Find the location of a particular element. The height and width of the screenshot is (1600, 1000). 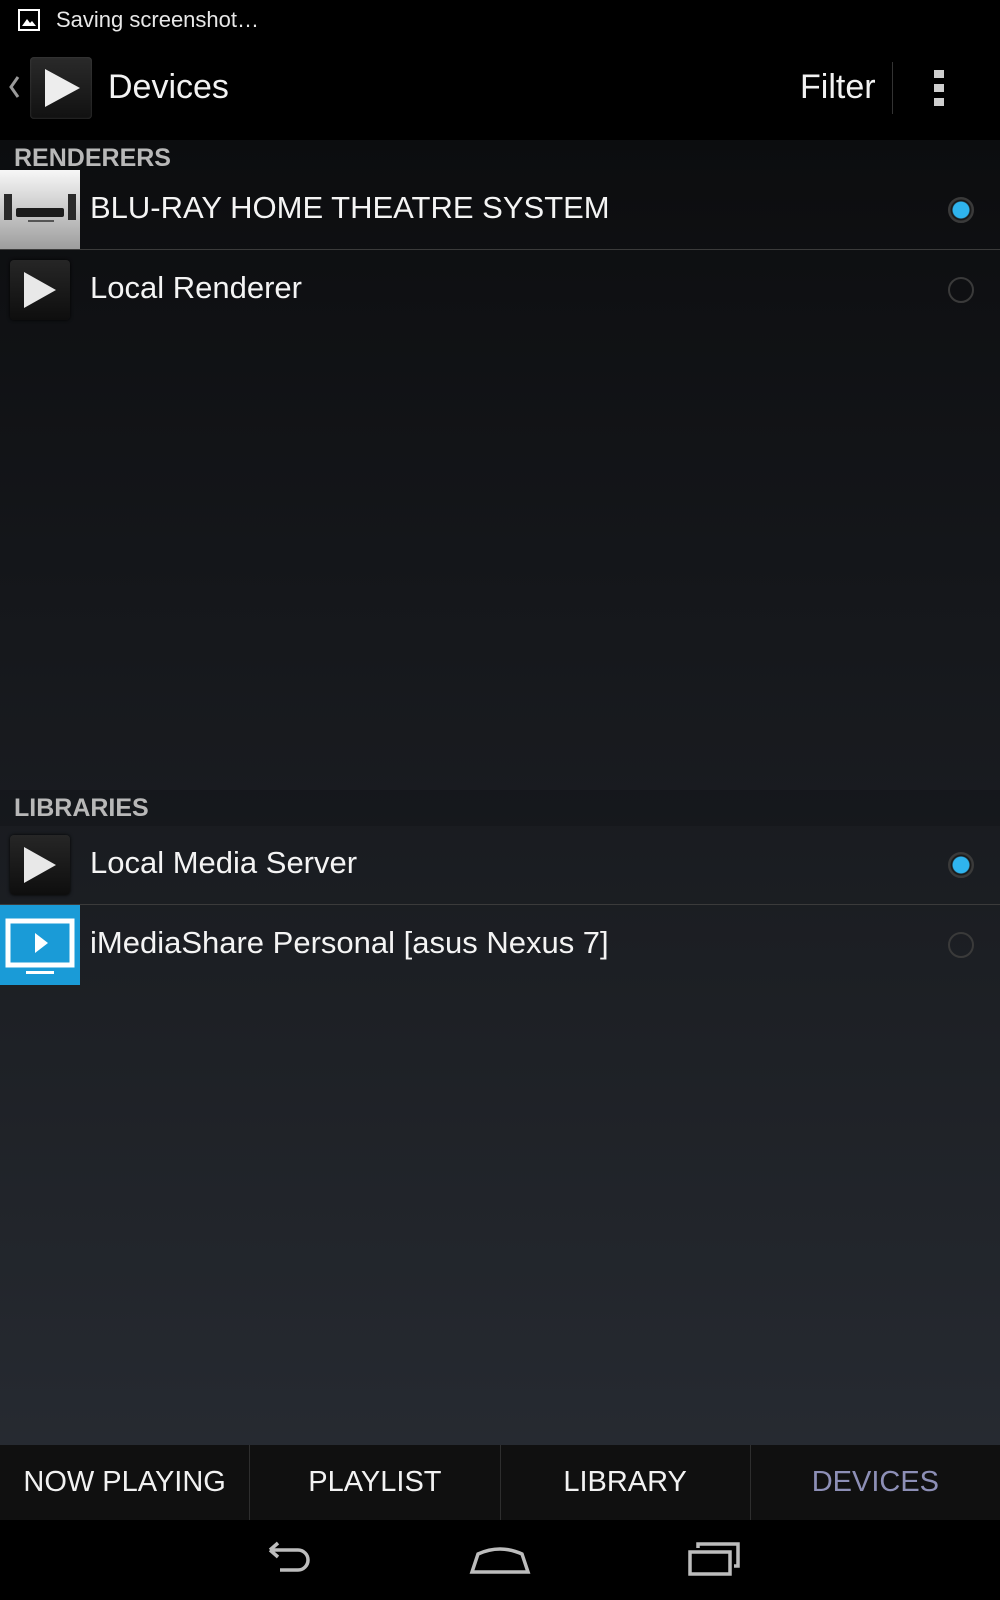

library-item-imediashare: iMediaShare Personal [asus Nexus 7] is located at coordinates (500, 945).